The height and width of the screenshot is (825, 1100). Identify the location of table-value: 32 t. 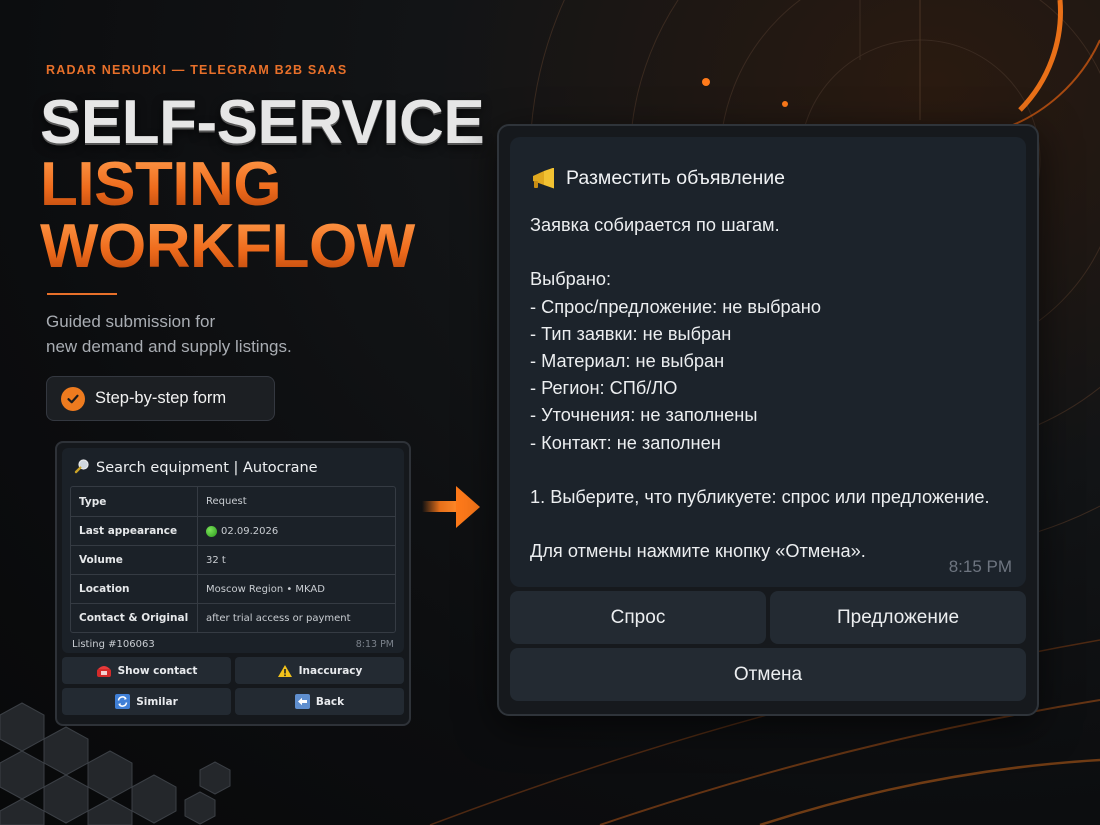
(216, 560).